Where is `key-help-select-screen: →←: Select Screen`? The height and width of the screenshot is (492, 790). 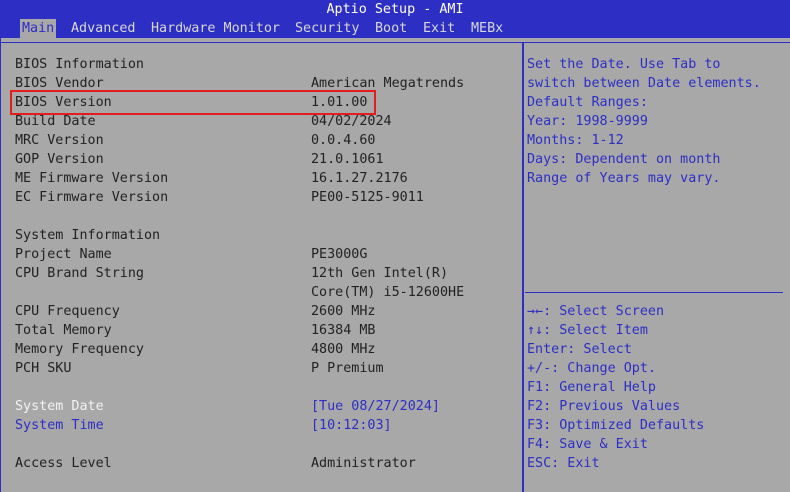
key-help-select-screen: →←: Select Screen is located at coordinates (596, 311).